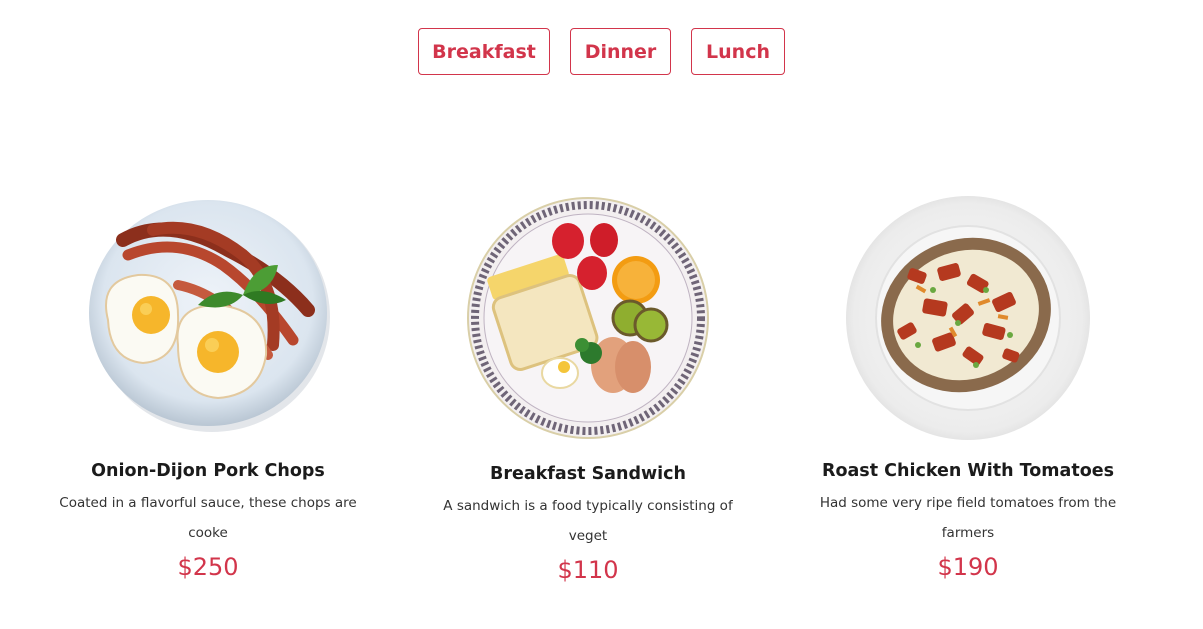  I want to click on breakfast-sandwich-plate-image, so click(588, 318).